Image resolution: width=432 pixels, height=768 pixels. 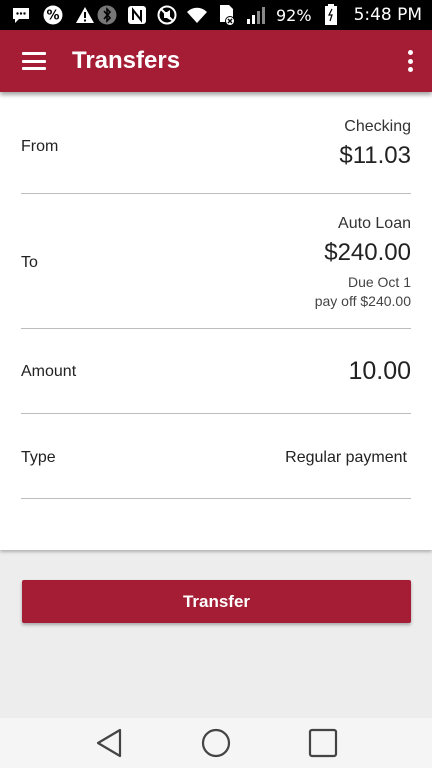 I want to click on message-icon, so click(x=21, y=15).